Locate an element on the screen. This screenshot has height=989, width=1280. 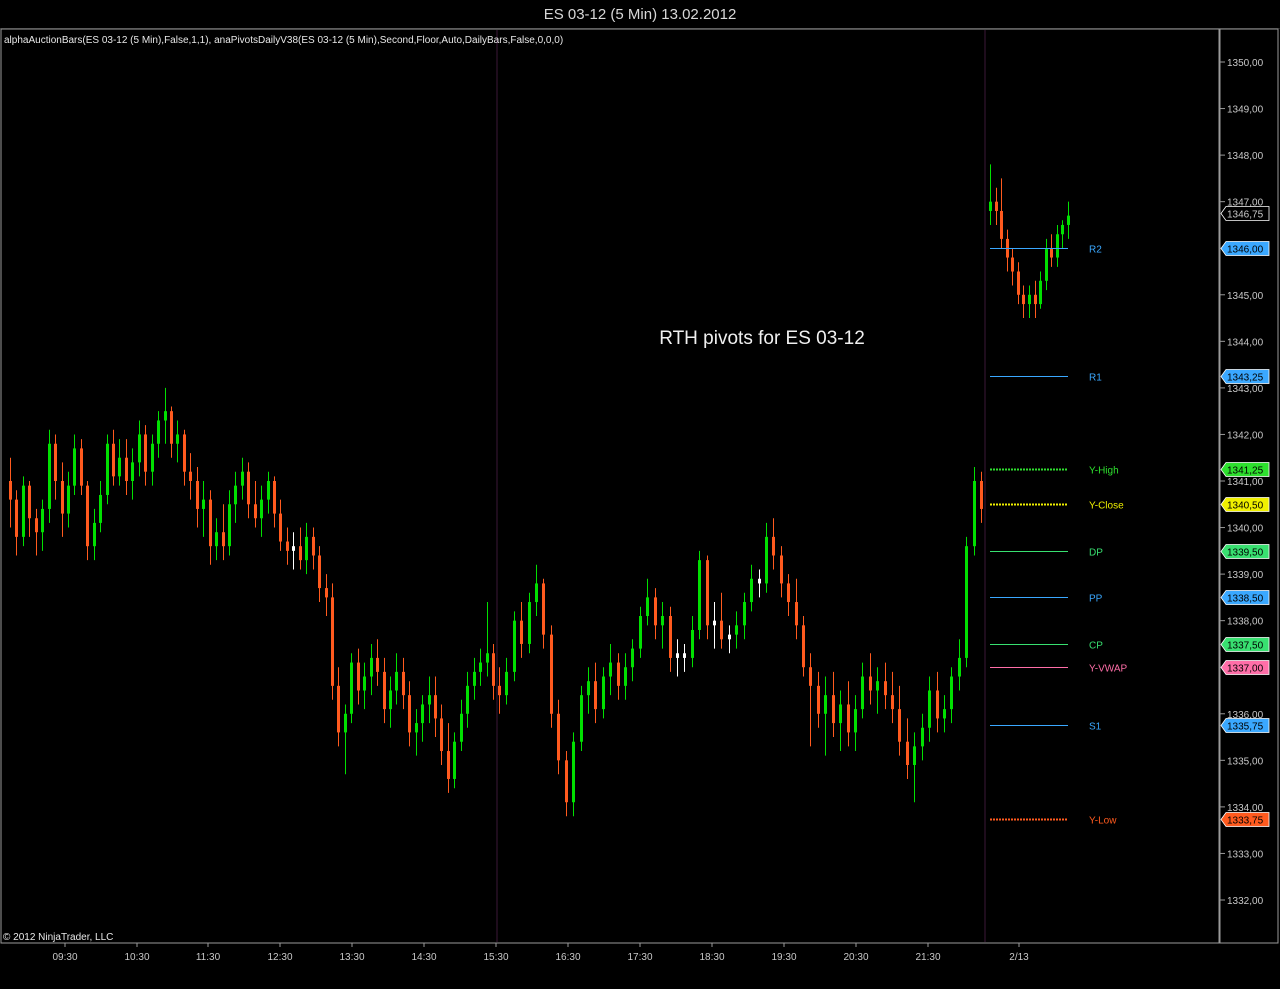
price-tag-label: 1341,25 is located at coordinates (1245, 471).